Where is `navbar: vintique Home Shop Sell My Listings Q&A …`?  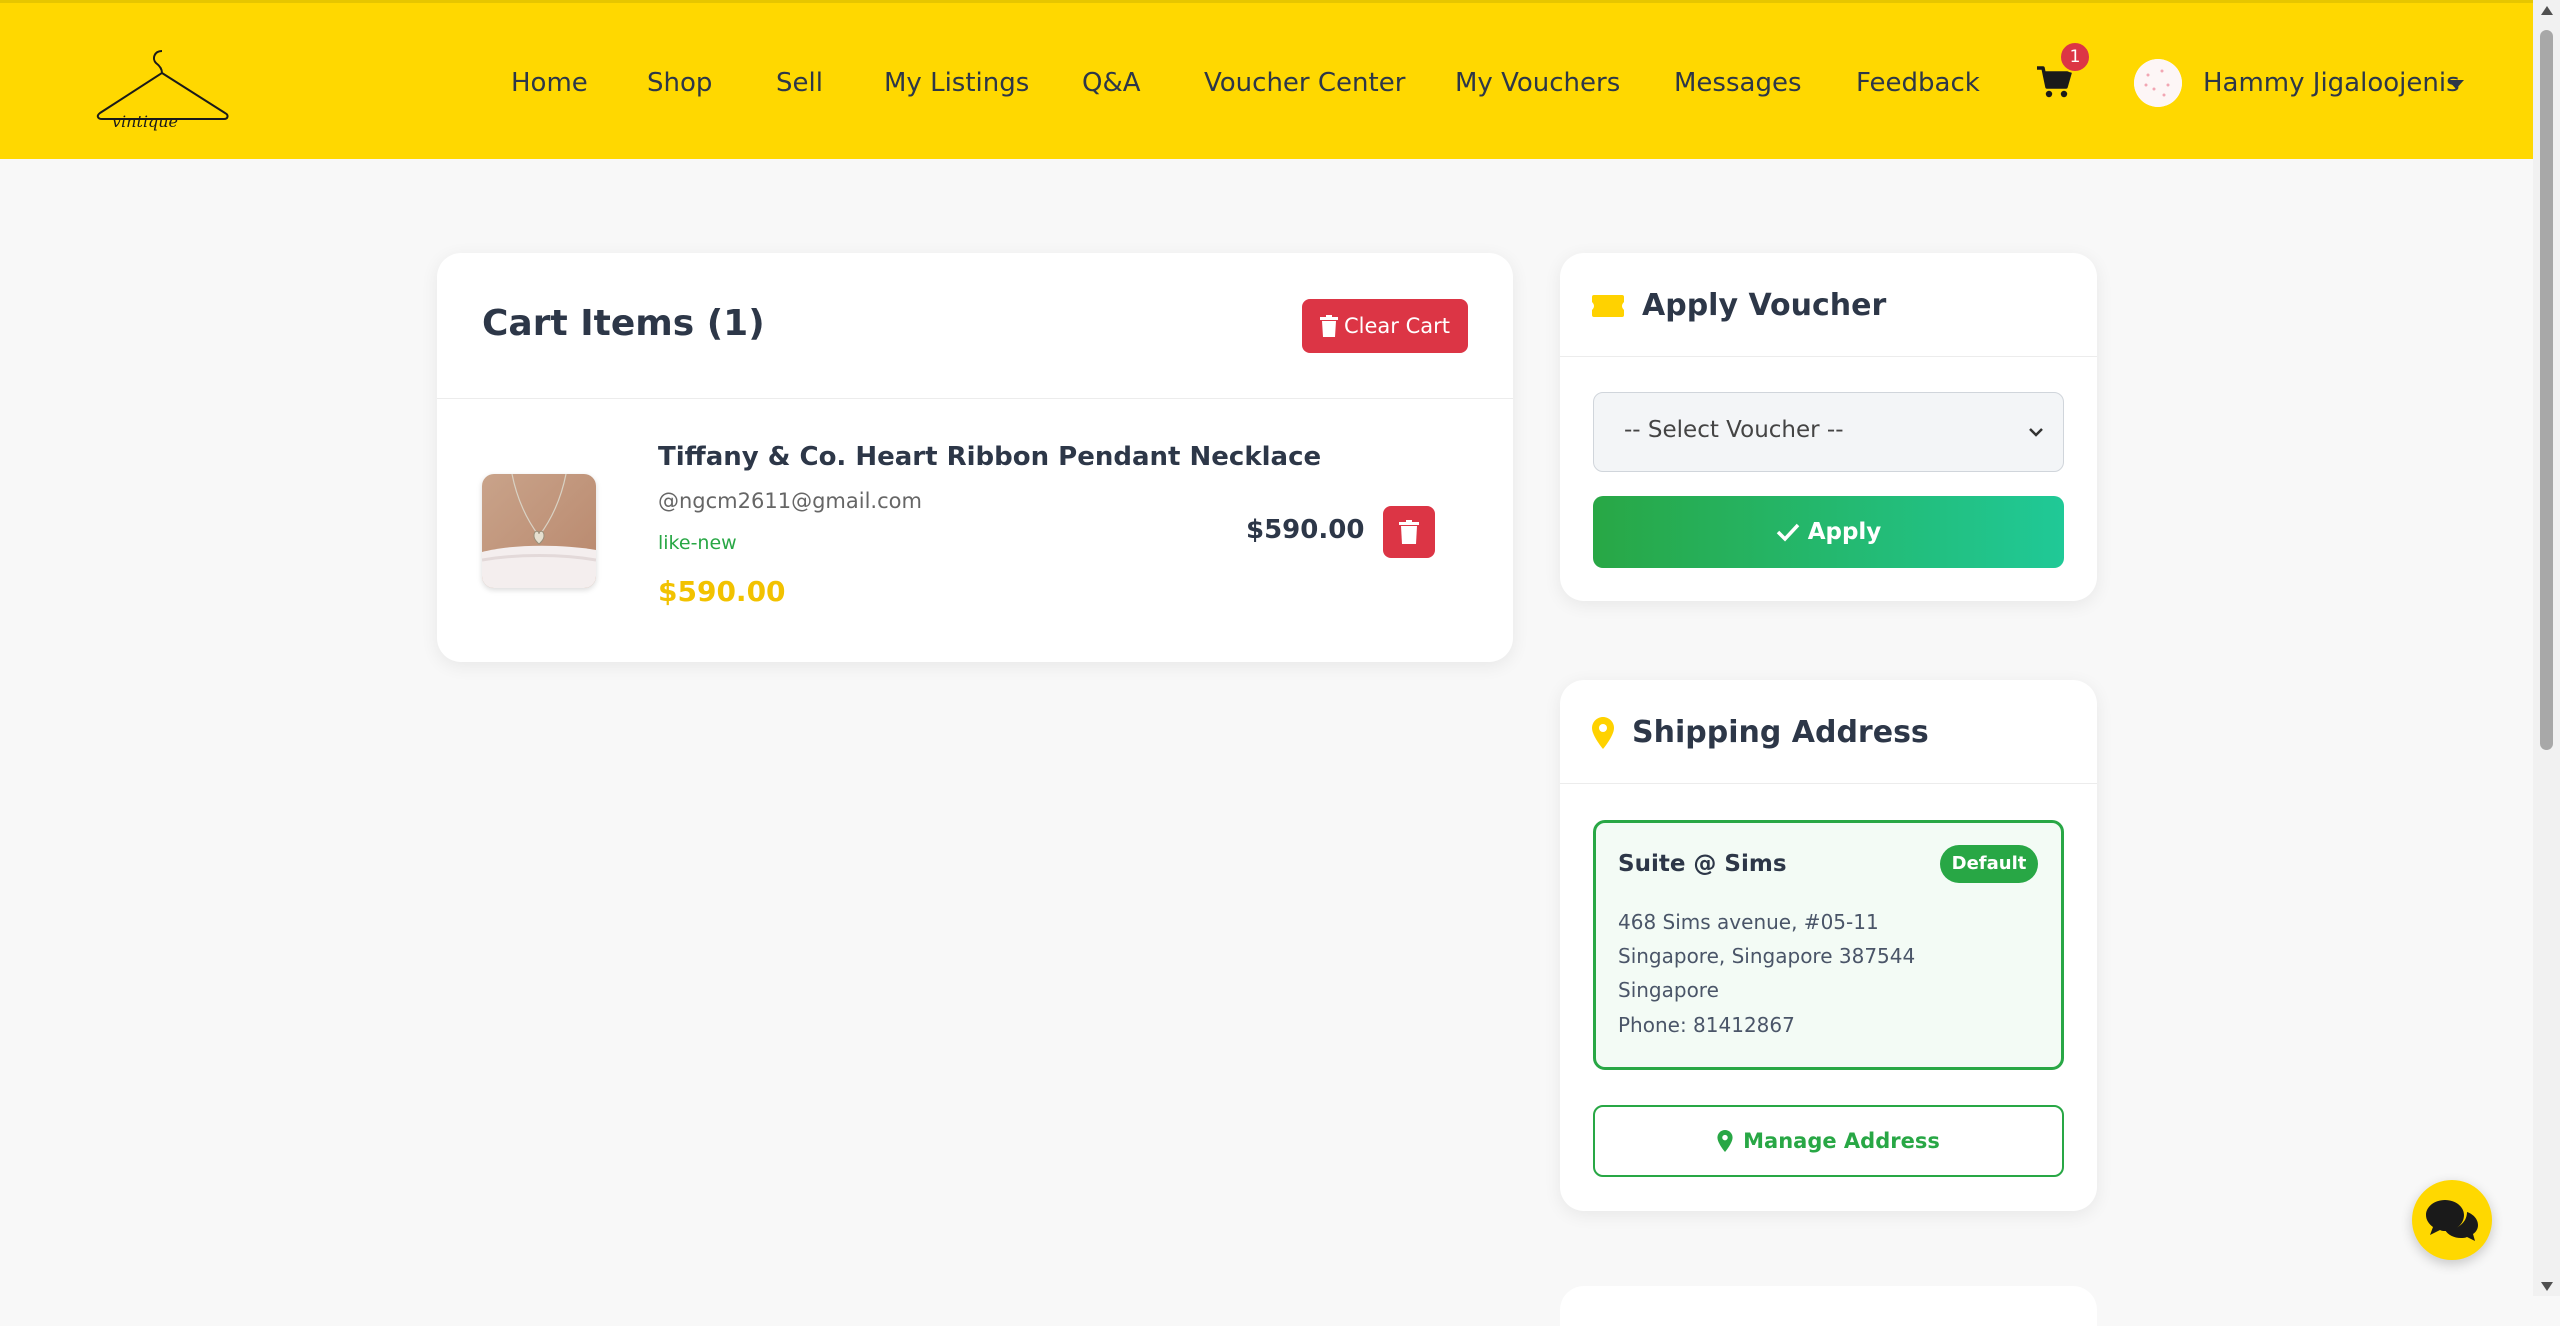
navbar: vintique Home Shop Sell My Listings Q&A … is located at coordinates (1266, 79).